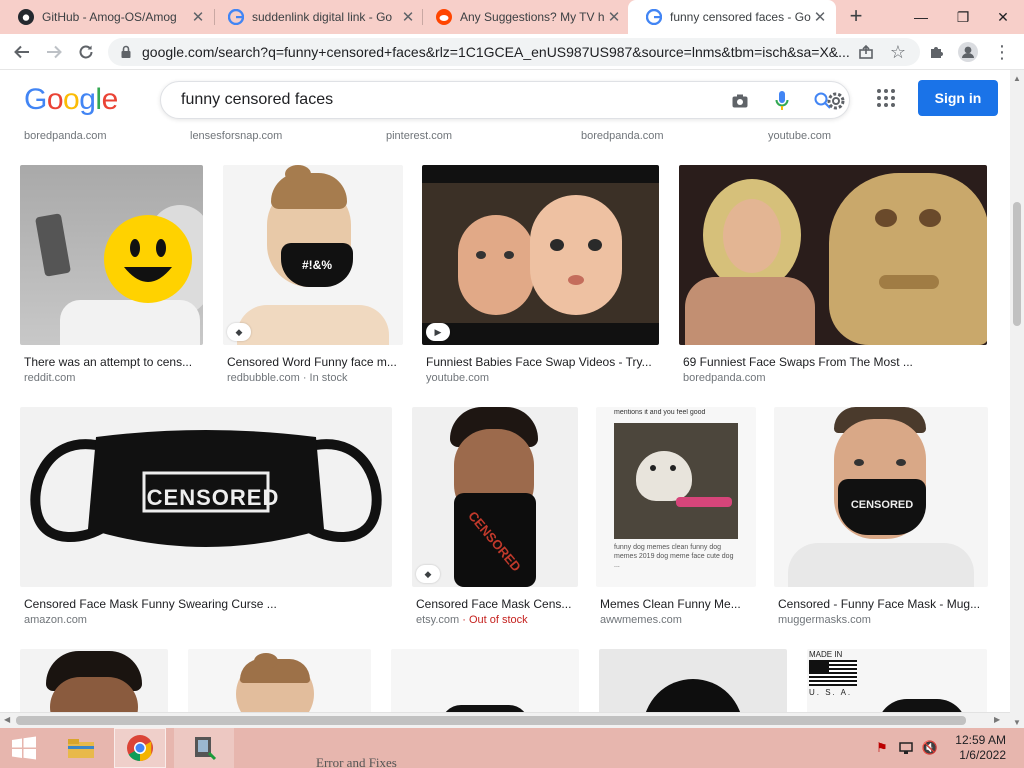 The width and height of the screenshot is (1024, 768). Describe the element at coordinates (1017, 264) in the screenshot. I see `vertical-scroll-thumb` at that location.